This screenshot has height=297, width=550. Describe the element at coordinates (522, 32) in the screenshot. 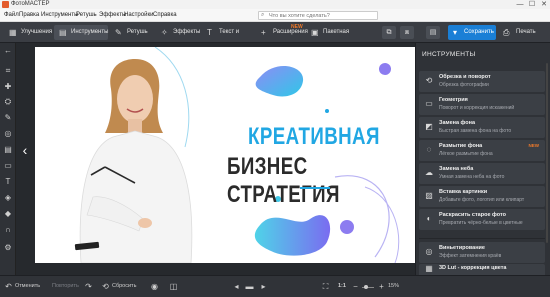

I see `print-button: ⎙ Печать` at that location.